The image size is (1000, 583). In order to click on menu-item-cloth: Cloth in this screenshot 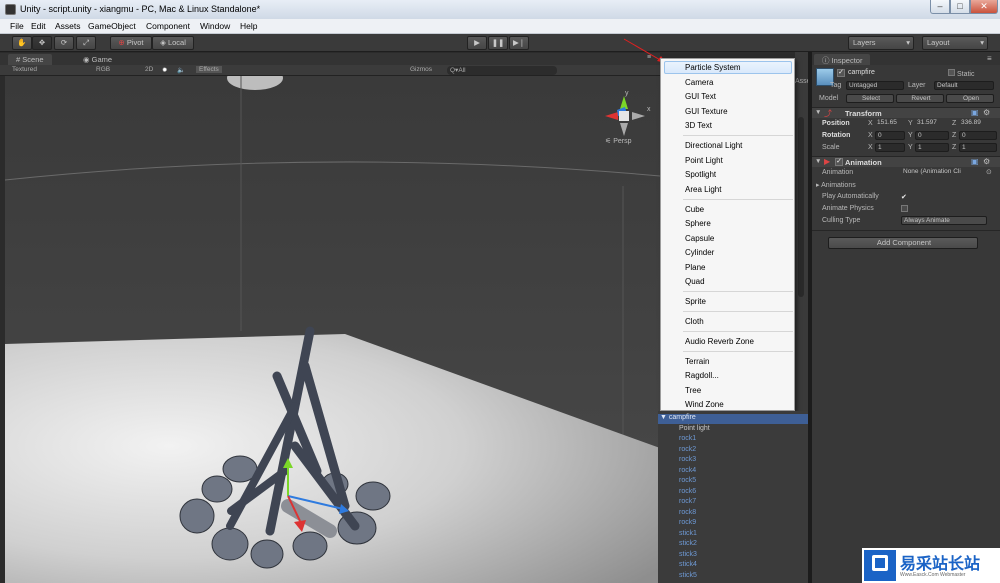, I will do `click(694, 321)`.